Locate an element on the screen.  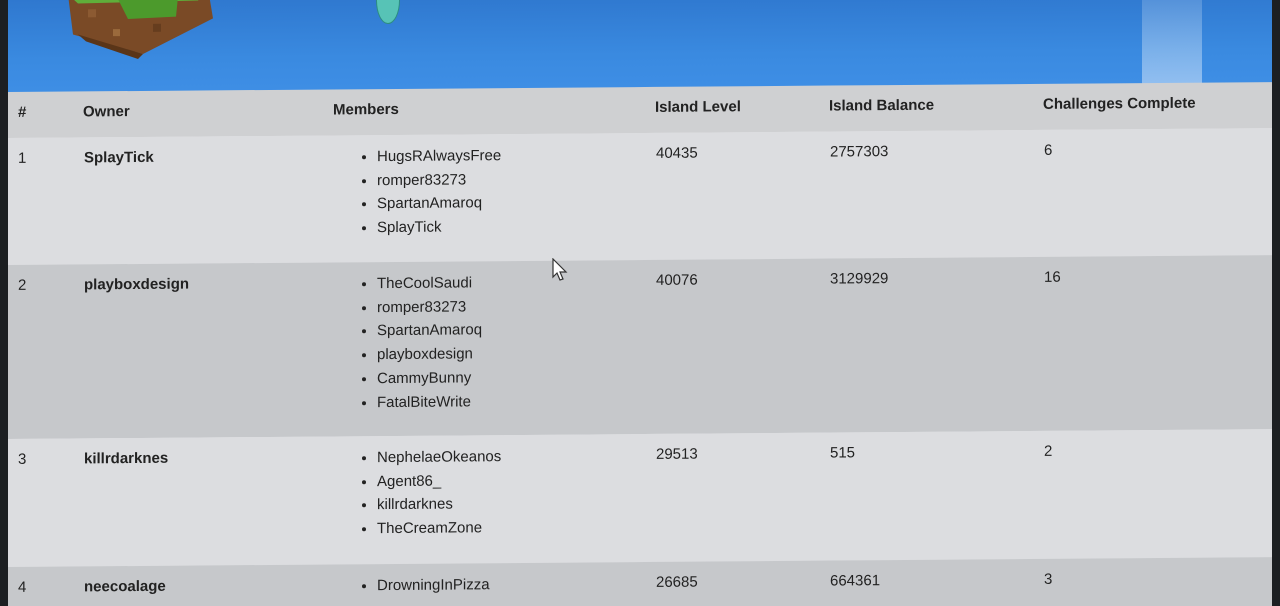
member-item: NephelaeOkeanos is located at coordinates (515, 457).